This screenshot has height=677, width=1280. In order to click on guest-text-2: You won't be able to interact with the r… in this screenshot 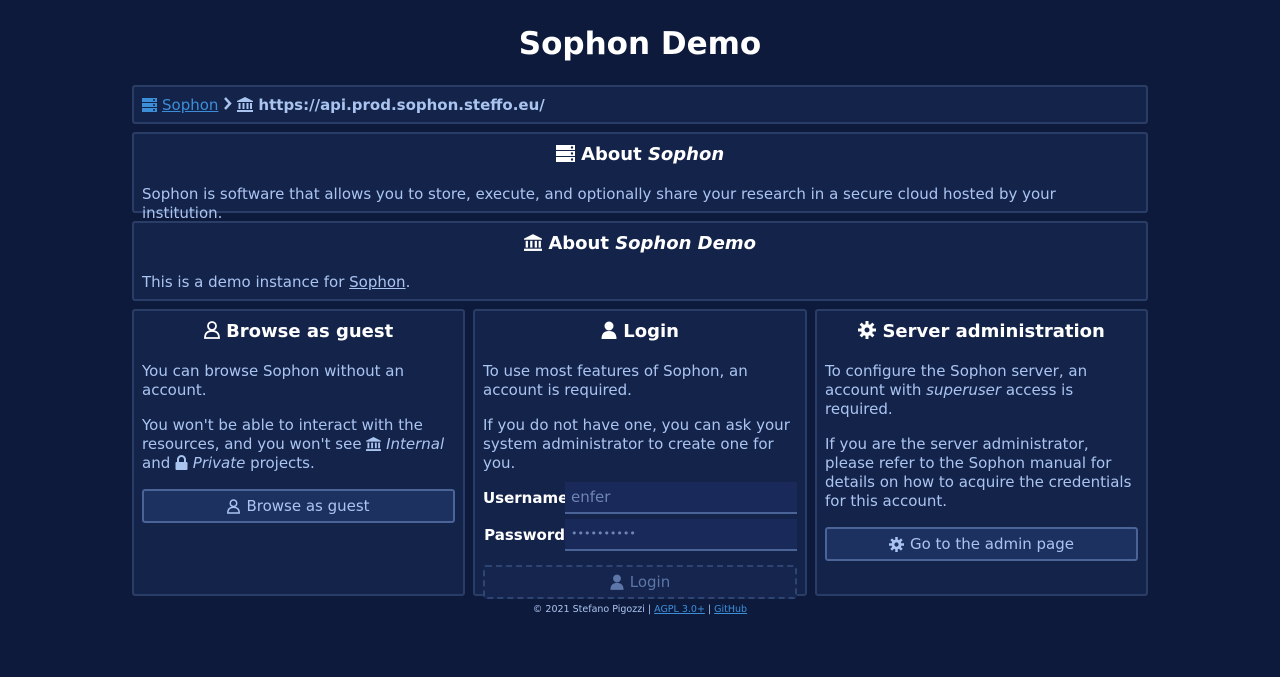, I will do `click(293, 444)`.